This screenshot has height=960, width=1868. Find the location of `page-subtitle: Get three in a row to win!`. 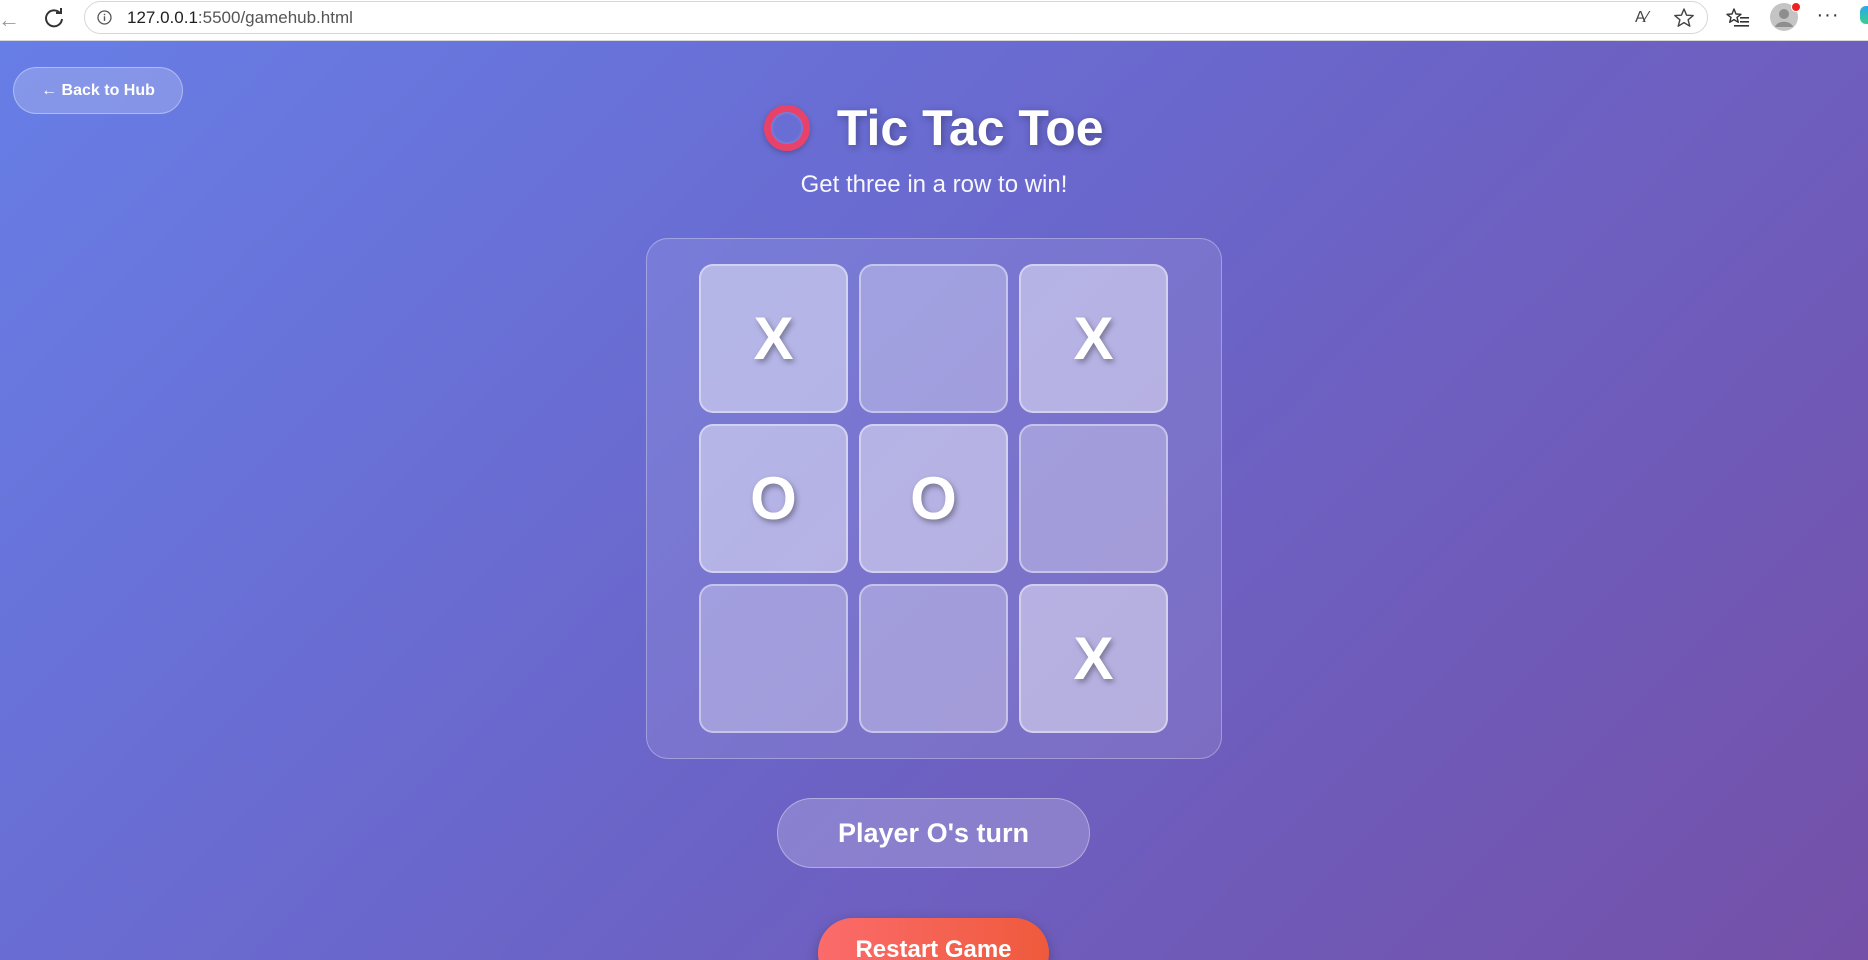

page-subtitle: Get three in a row to win! is located at coordinates (934, 184).